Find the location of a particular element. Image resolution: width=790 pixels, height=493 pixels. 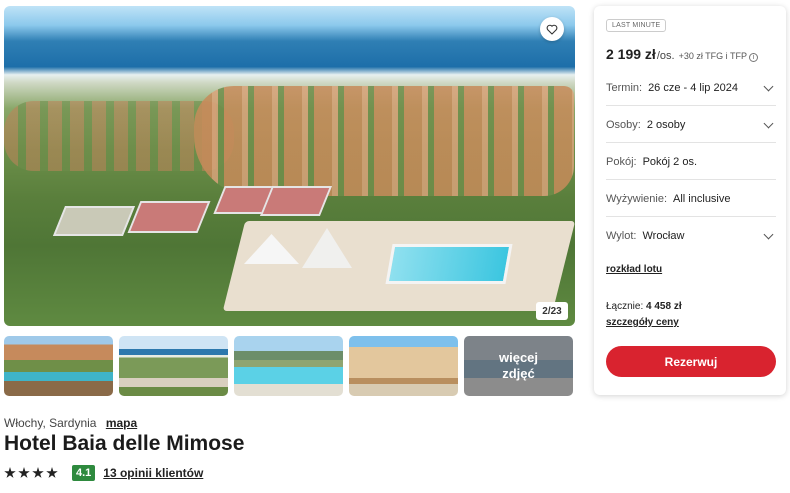

rating-row: 4.1 13 opinii klientów is located at coordinates (103, 473).